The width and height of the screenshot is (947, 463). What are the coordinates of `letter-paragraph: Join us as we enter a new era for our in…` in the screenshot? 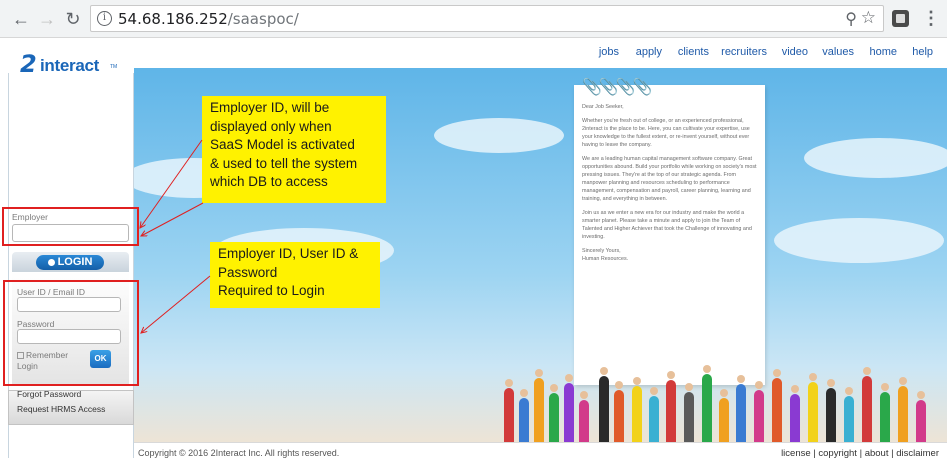 It's located at (667, 225).